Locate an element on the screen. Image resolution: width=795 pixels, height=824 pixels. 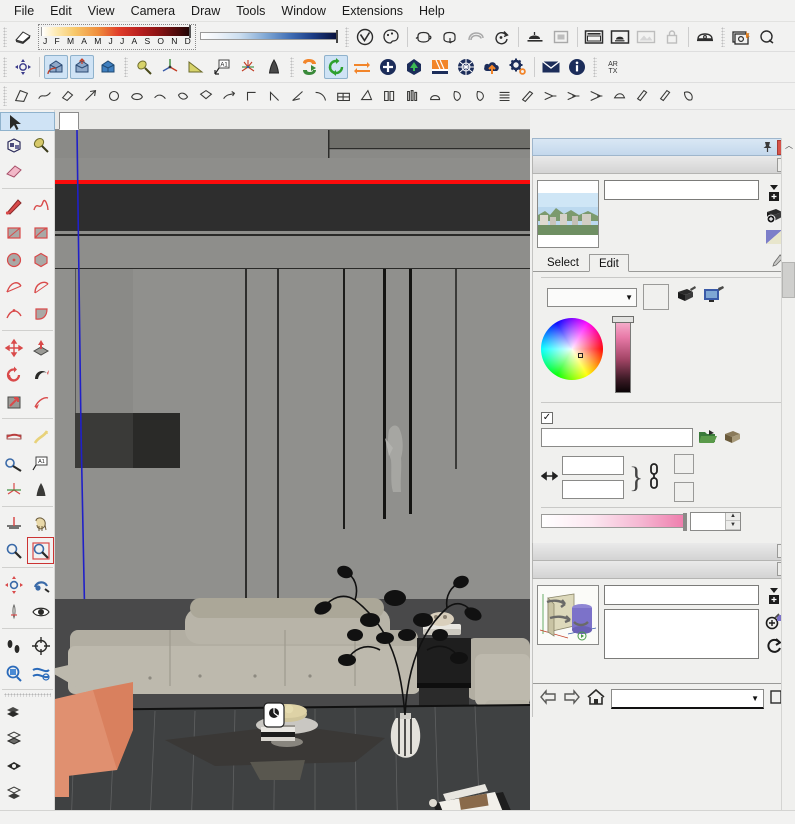
zoom-icon is located at coordinates (13, 550).